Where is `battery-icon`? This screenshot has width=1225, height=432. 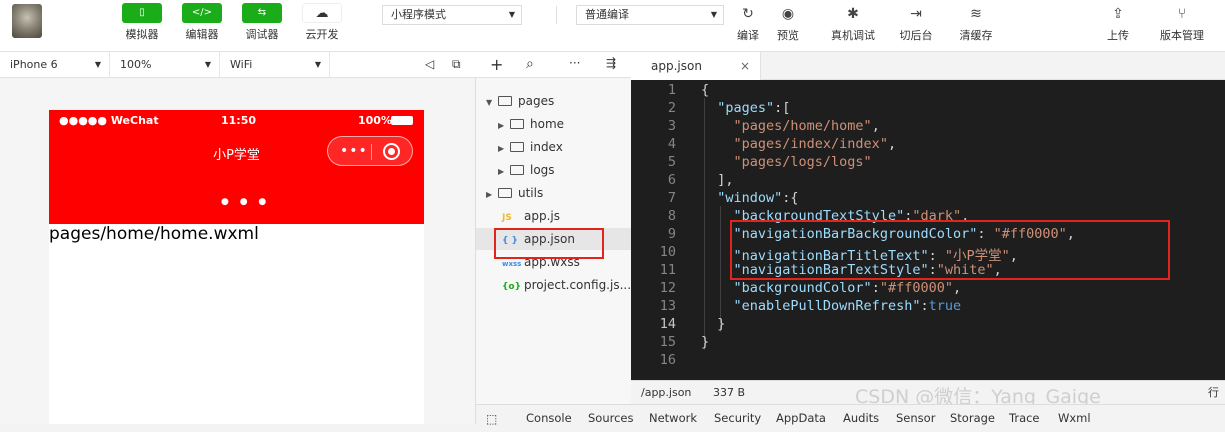
battery-icon is located at coordinates (402, 120).